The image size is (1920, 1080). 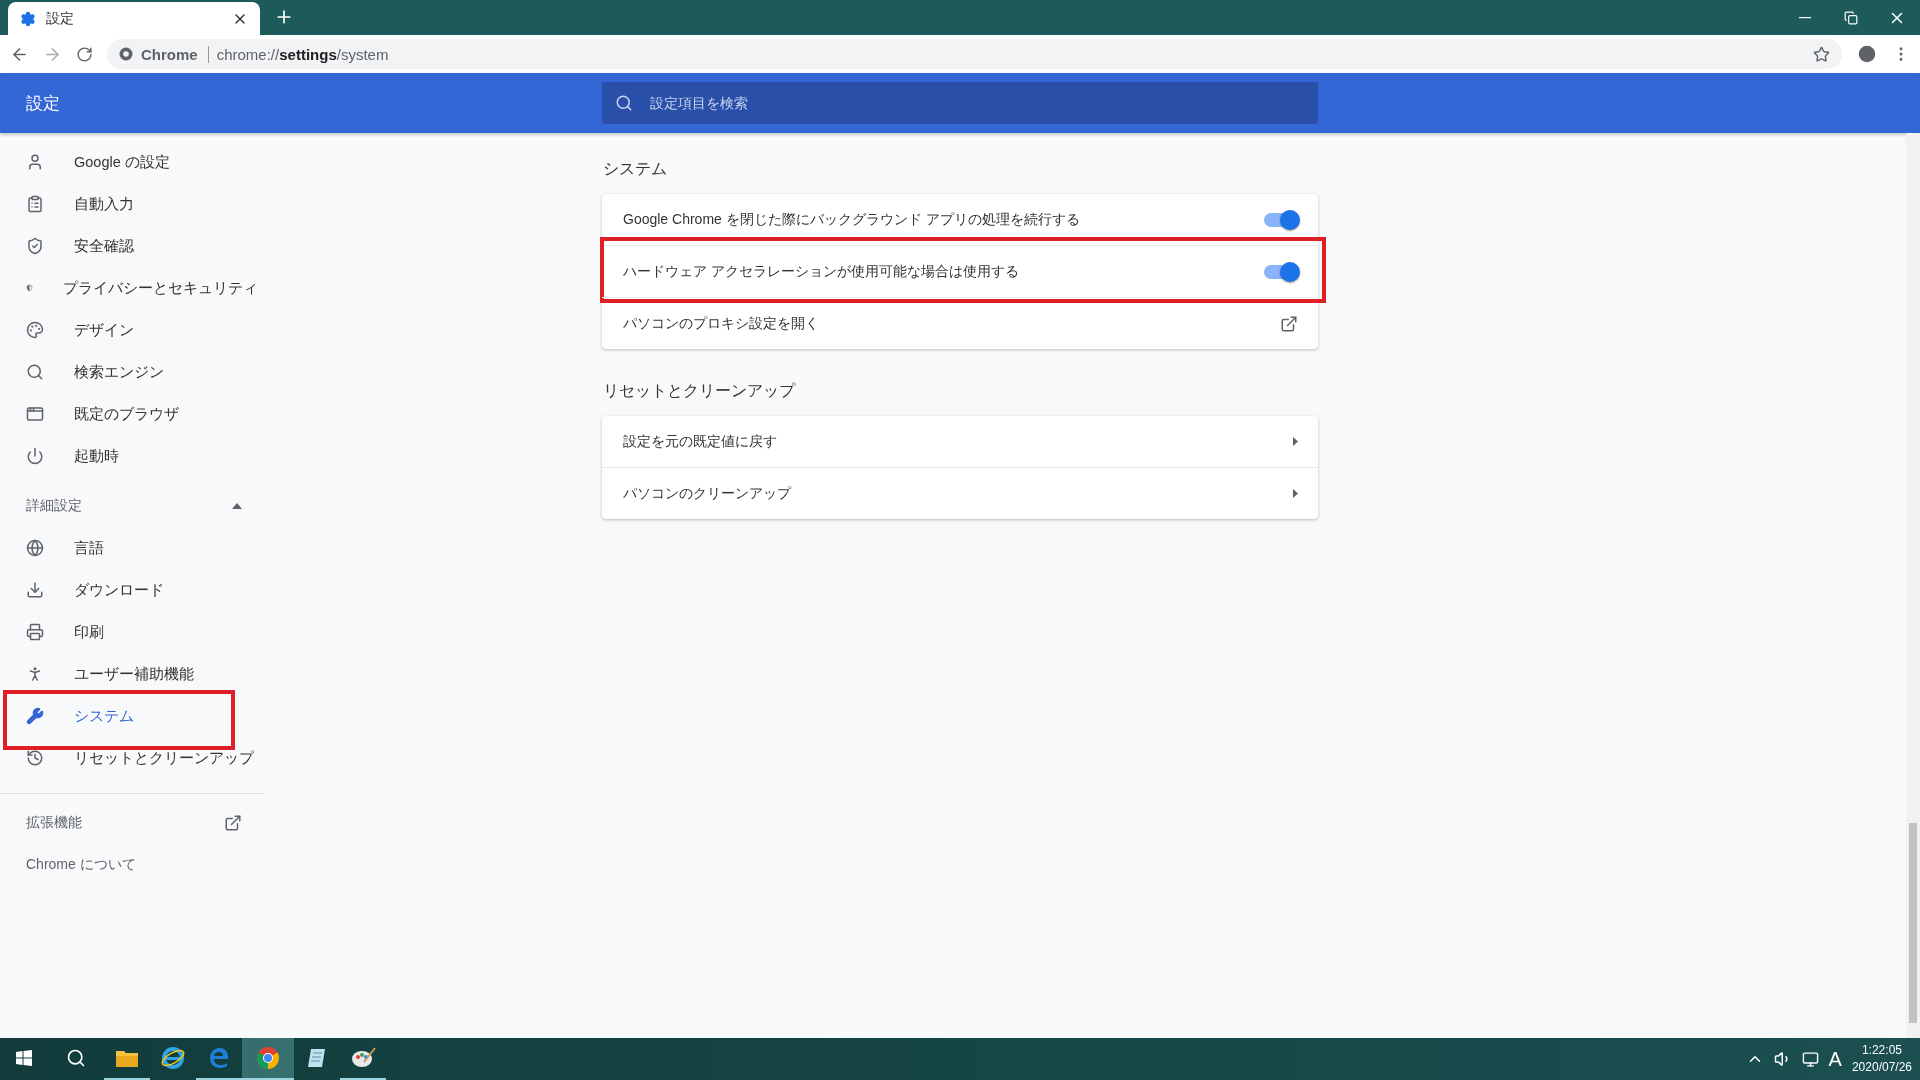 What do you see at coordinates (132, 456) in the screenshot?
I see `sidebar-item: 起動時` at bounding box center [132, 456].